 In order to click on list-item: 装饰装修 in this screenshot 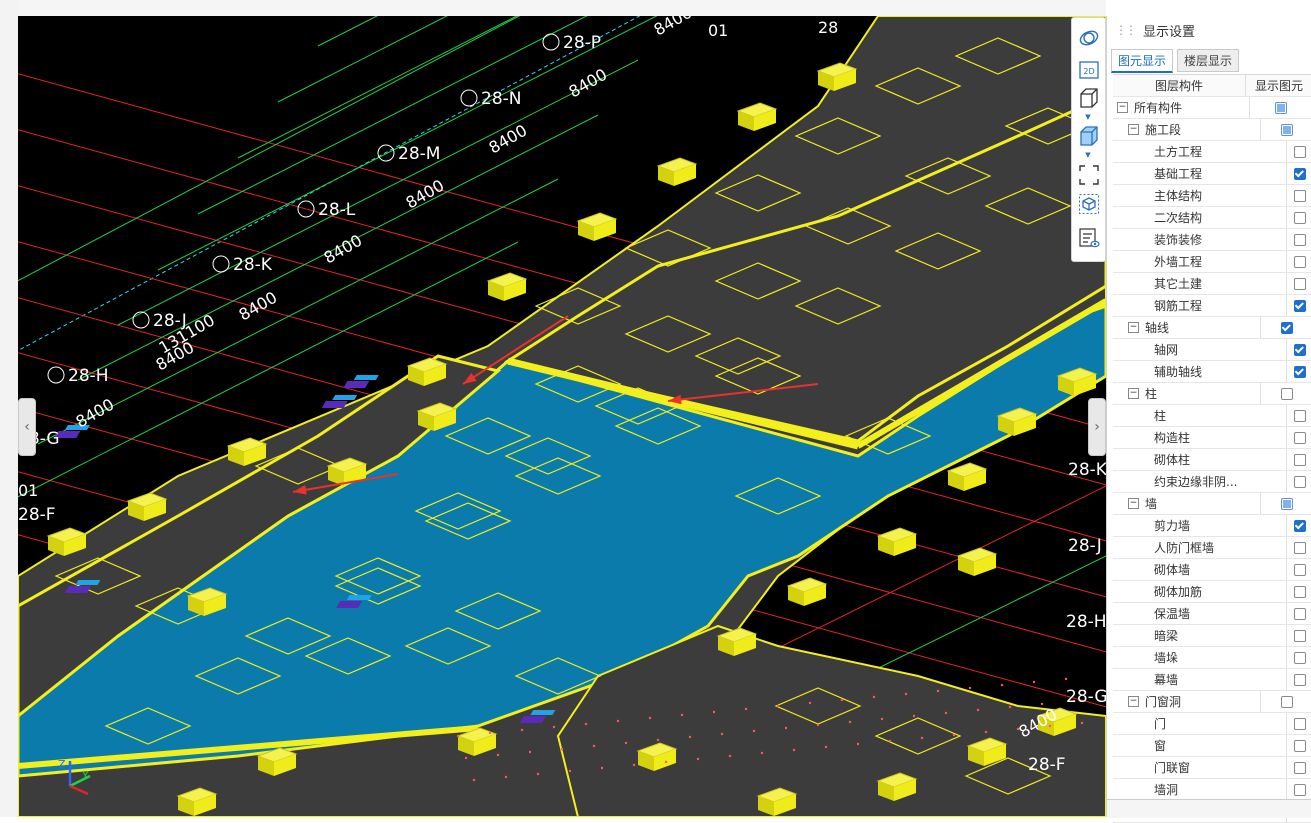, I will do `click(1212, 240)`.